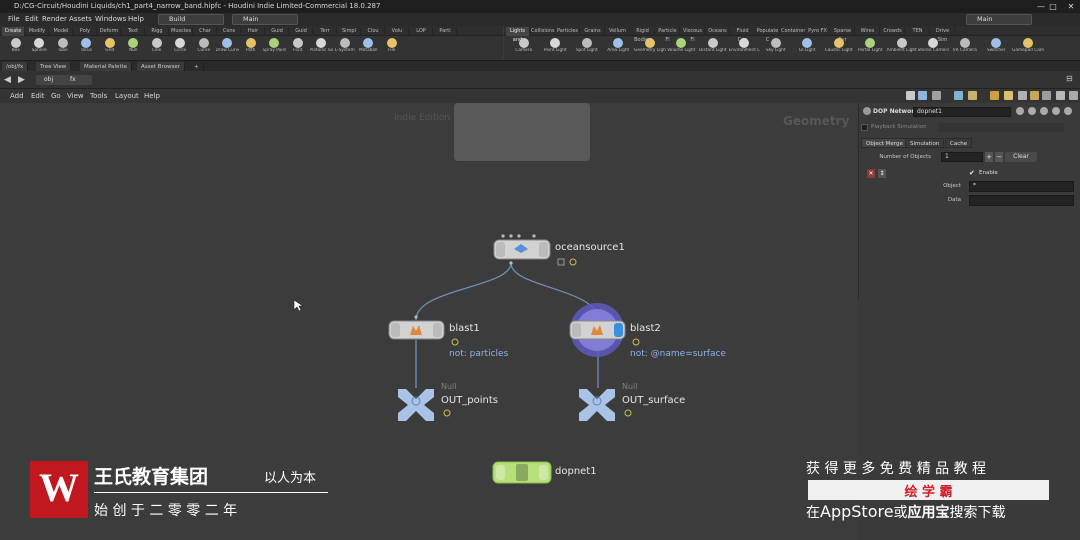 Image resolution: width=1080 pixels, height=540 pixels. I want to click on shelf-tab-left-3: Poly, so click(85, 31).